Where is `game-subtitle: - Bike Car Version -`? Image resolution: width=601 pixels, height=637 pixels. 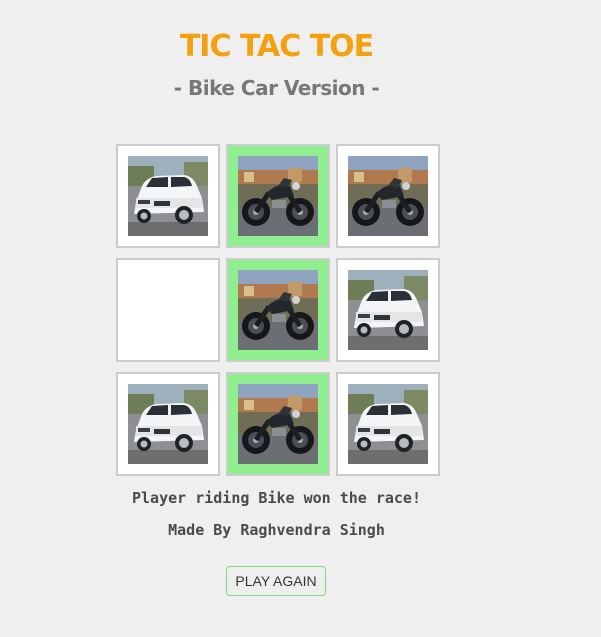 game-subtitle: - Bike Car Version - is located at coordinates (276, 88).